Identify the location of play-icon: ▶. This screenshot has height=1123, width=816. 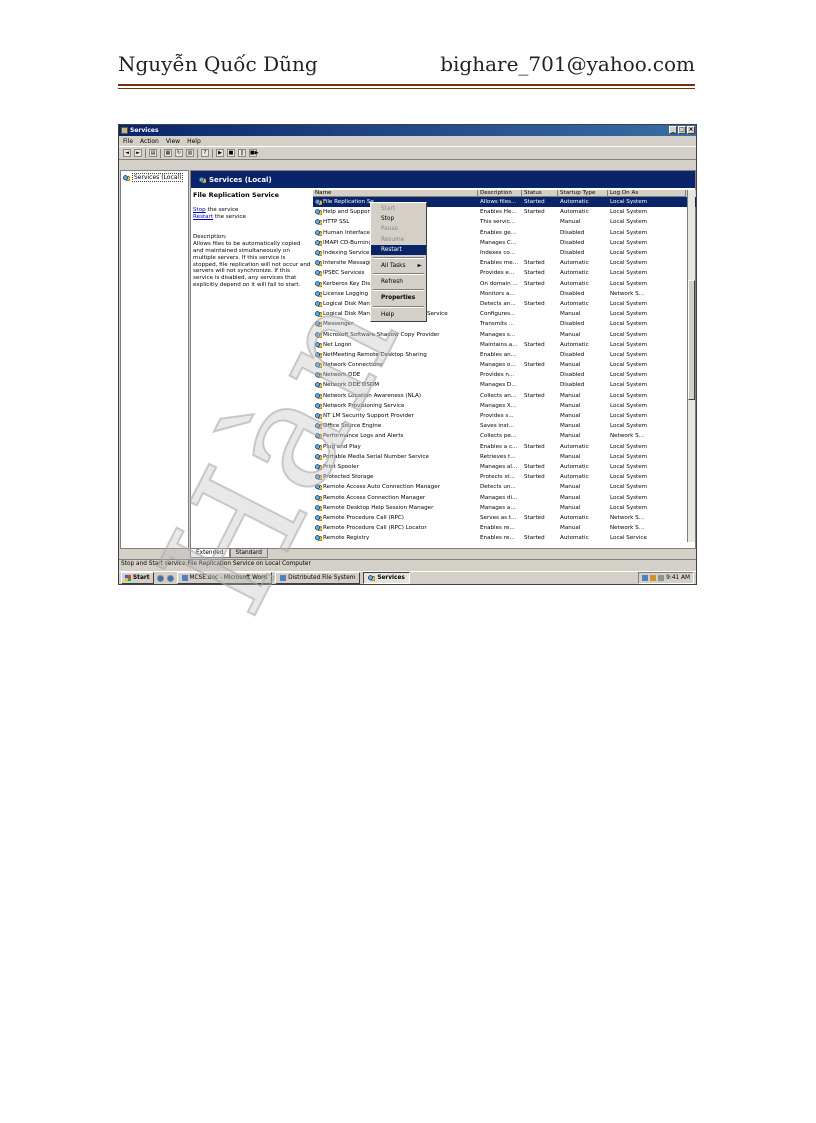
(220, 153).